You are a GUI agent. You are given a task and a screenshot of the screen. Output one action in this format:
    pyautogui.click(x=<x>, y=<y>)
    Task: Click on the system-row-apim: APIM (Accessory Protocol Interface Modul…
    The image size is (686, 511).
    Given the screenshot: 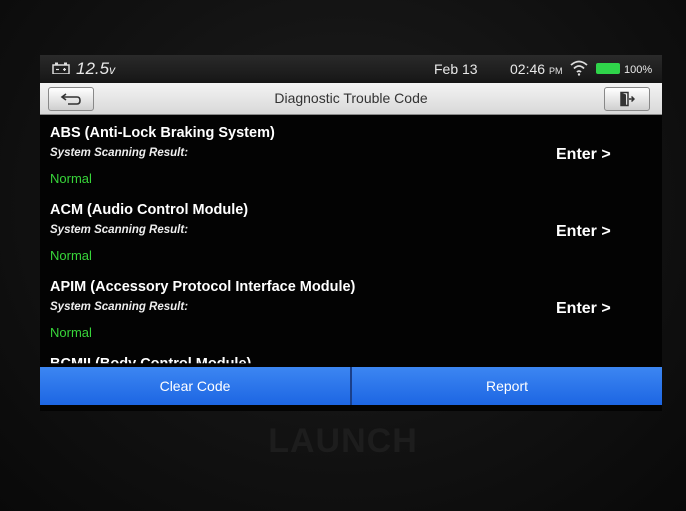 What is the action you would take?
    pyautogui.click(x=351, y=317)
    